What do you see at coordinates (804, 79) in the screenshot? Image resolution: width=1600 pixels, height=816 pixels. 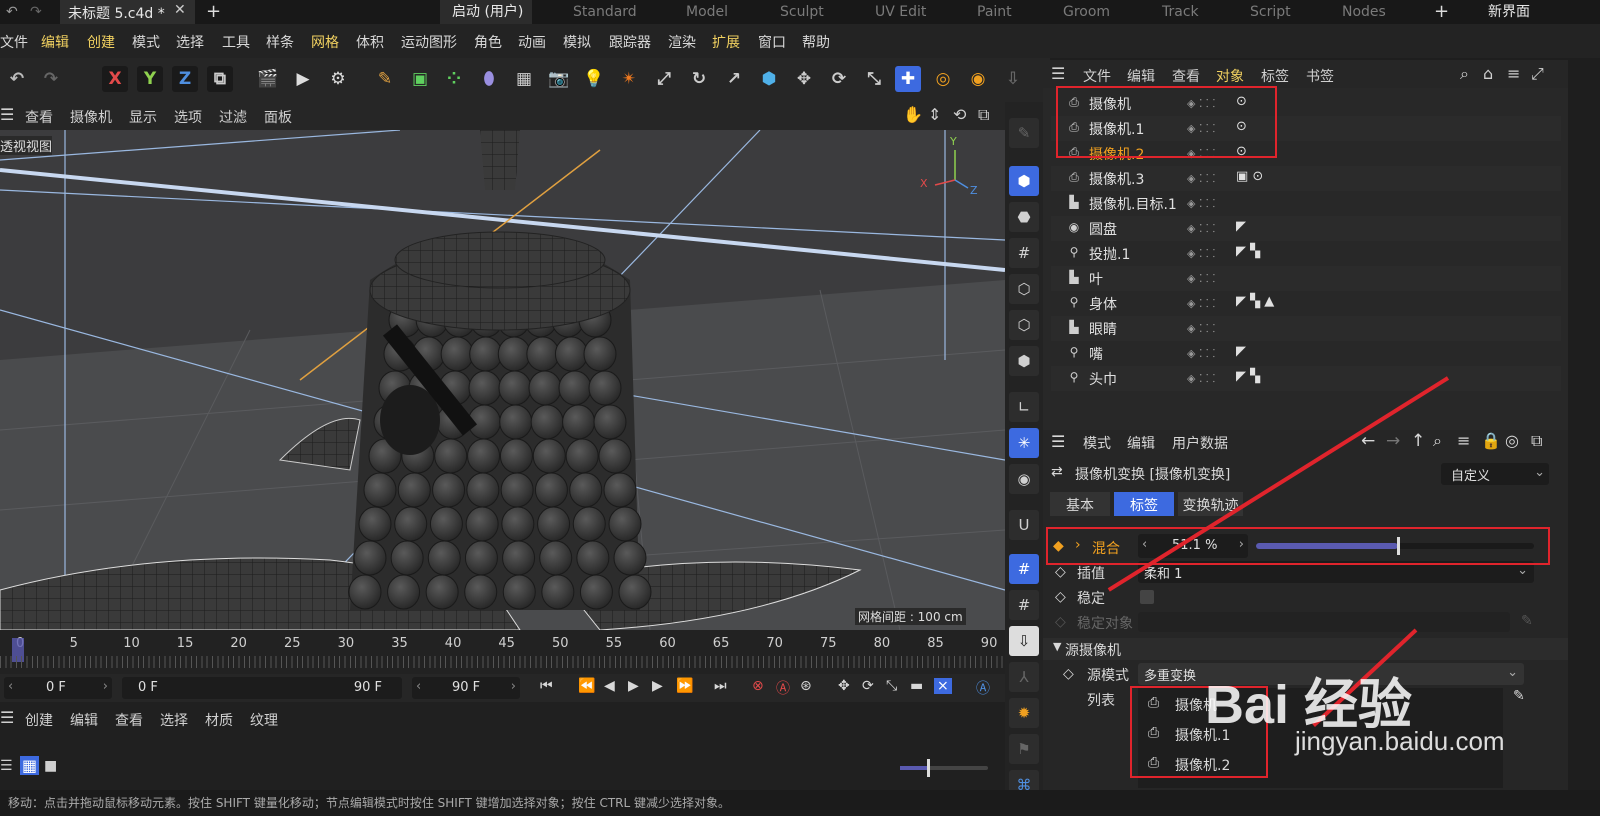 I see `move-icon: ✥` at bounding box center [804, 79].